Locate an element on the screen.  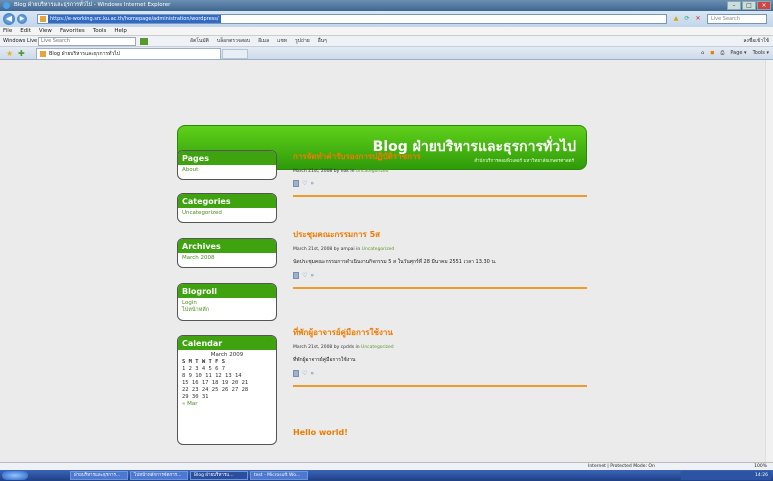
favorites-star-icon: ★ is located at coordinates (9, 53).